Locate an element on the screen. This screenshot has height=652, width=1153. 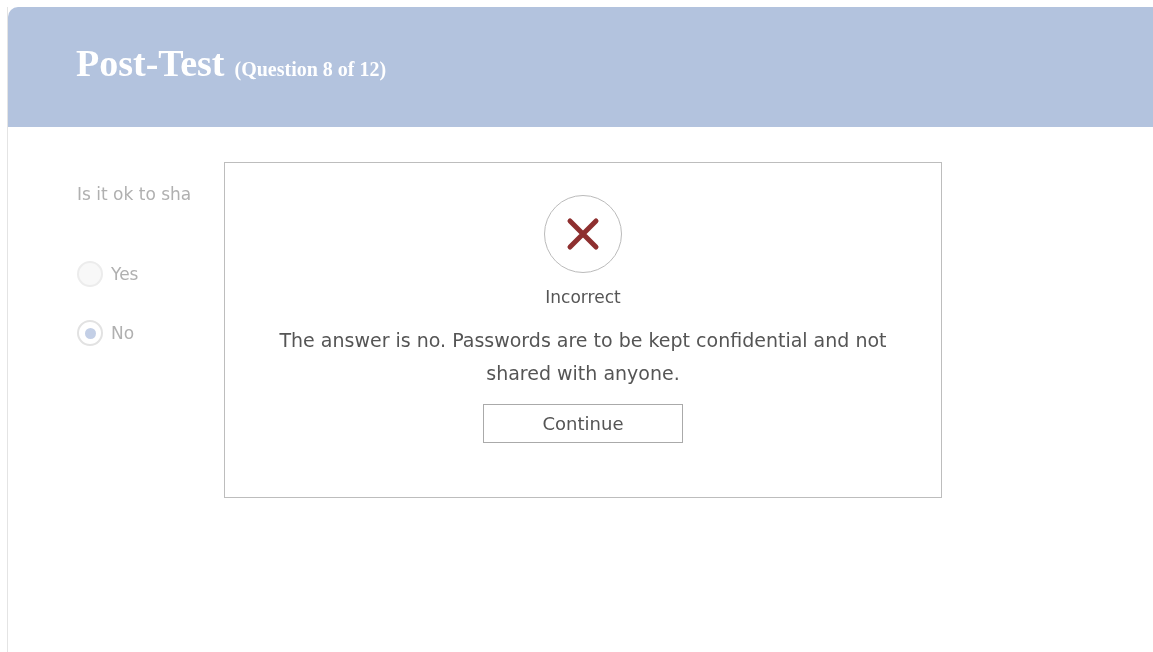
slide-title: Post-Test is located at coordinates (150, 63).